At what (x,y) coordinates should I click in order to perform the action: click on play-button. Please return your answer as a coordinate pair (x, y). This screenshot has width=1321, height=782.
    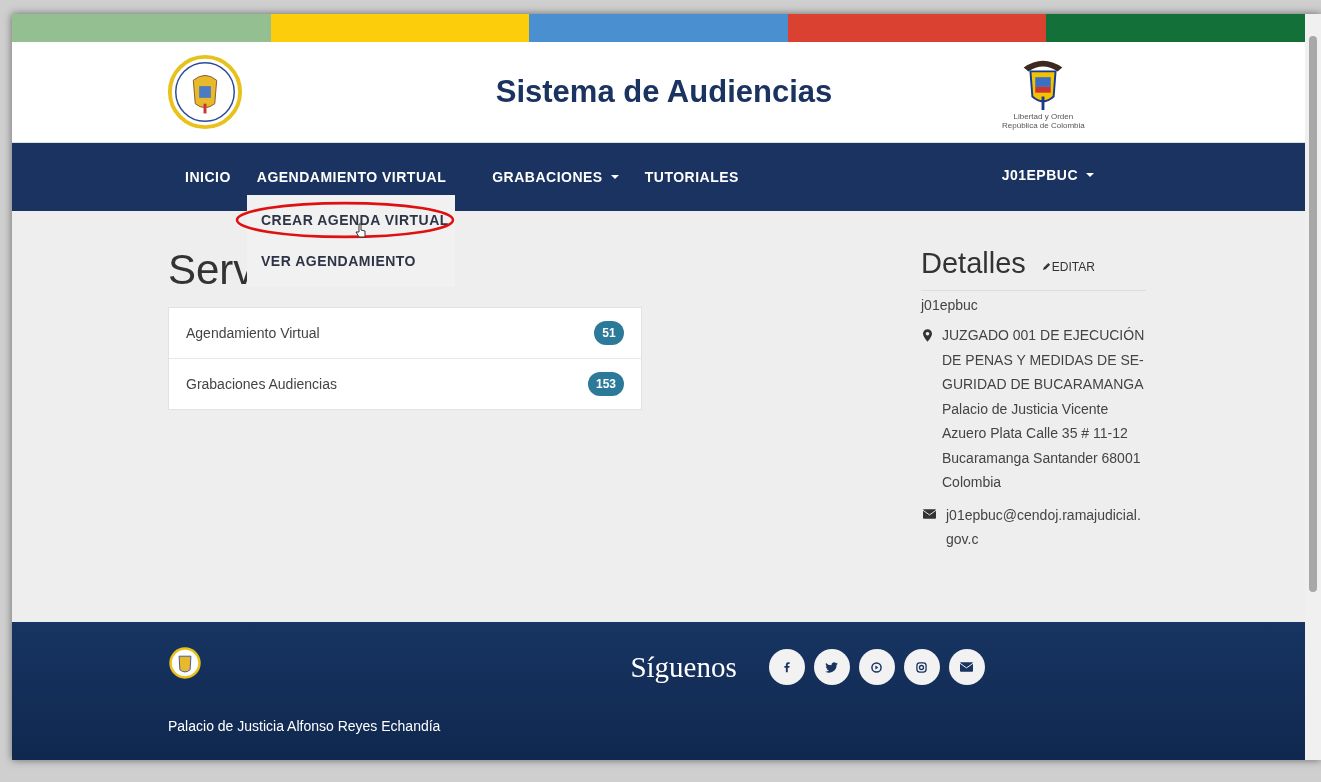
    Looking at the image, I should click on (876, 667).